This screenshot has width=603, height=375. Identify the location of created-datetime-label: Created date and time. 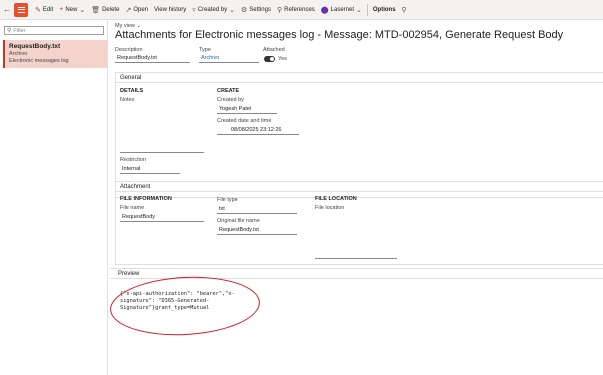
(244, 121).